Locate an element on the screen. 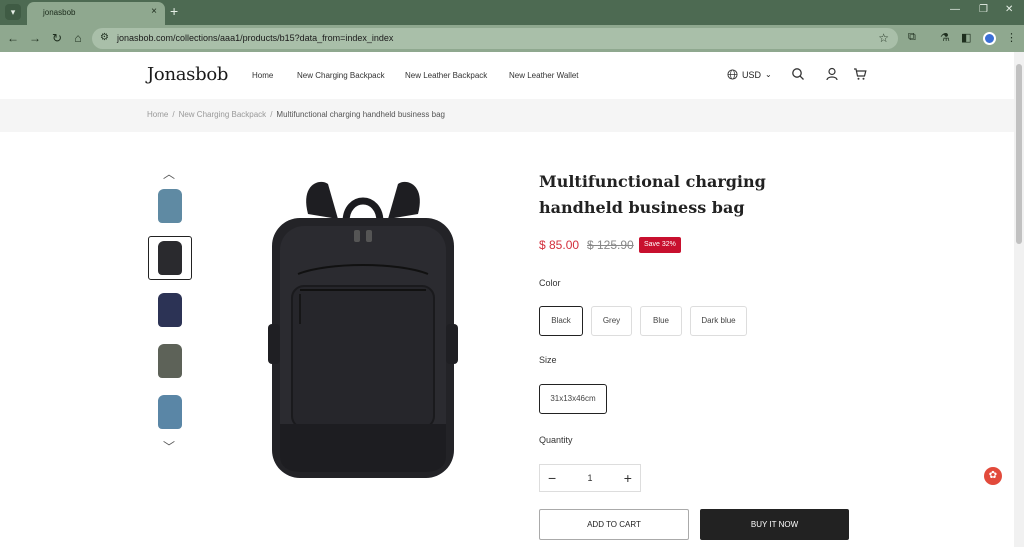 The height and width of the screenshot is (547, 1024). labs-icon: ⚗ is located at coordinates (945, 37).